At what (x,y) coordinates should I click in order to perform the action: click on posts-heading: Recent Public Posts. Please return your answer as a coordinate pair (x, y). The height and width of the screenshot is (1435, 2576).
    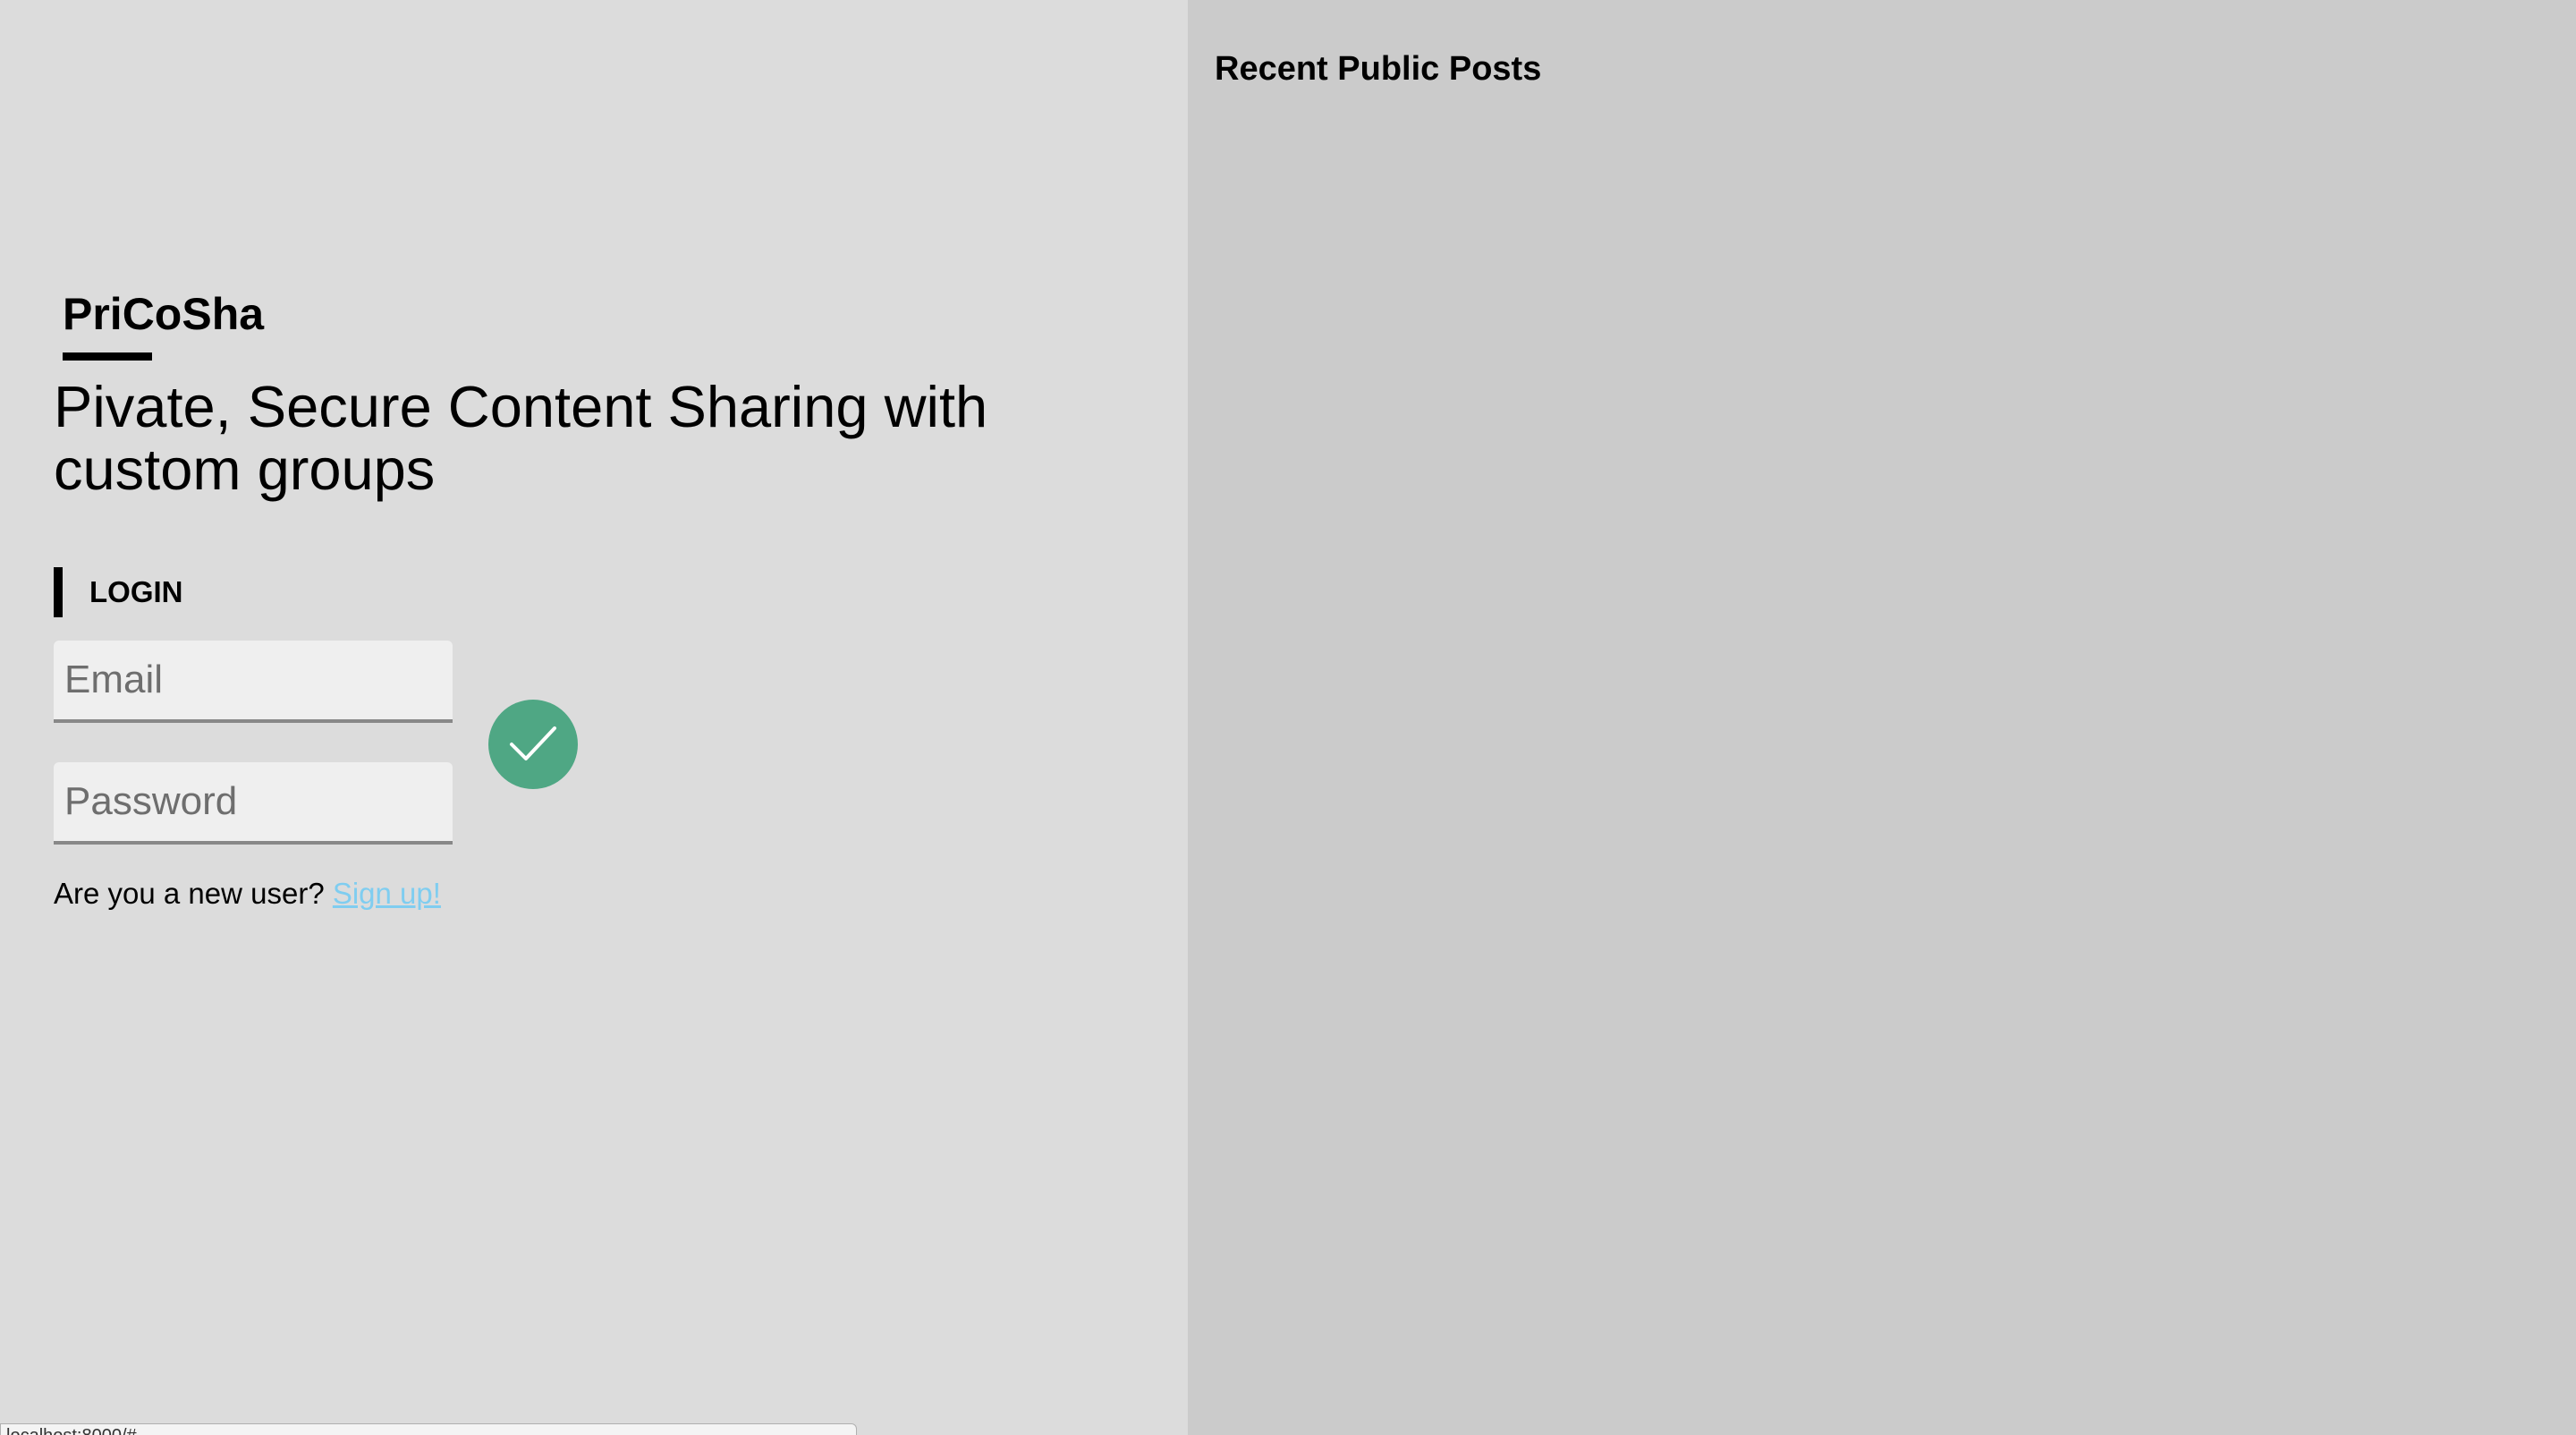
    Looking at the image, I should click on (1378, 69).